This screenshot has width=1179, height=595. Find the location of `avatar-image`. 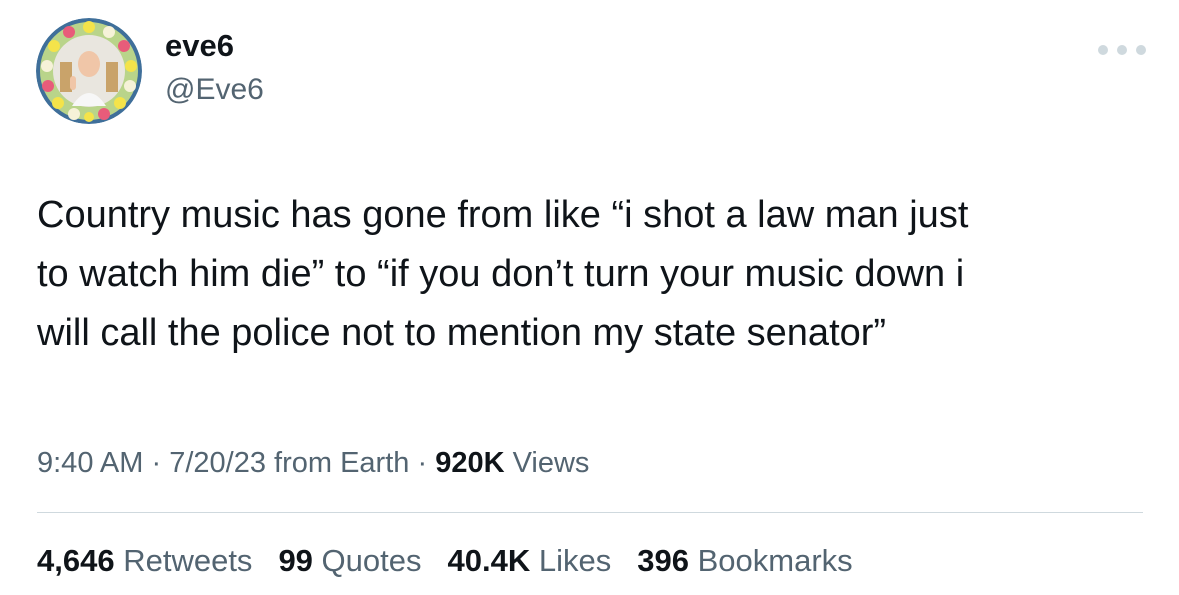

avatar-image is located at coordinates (89, 71).